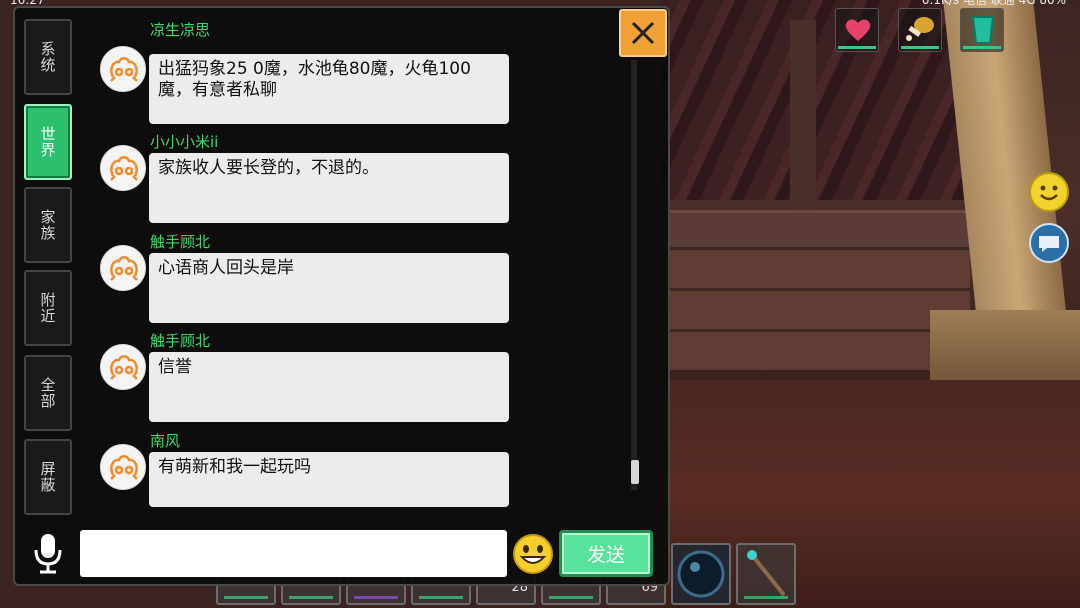 Image resolution: width=1080 pixels, height=608 pixels. I want to click on hunger-stat, so click(920, 30).